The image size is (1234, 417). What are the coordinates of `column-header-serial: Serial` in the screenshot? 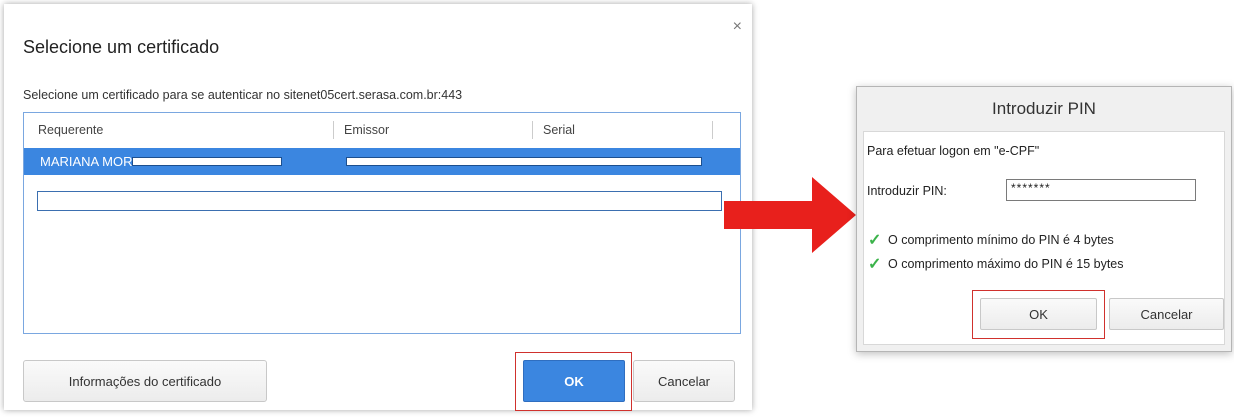 It's located at (559, 130).